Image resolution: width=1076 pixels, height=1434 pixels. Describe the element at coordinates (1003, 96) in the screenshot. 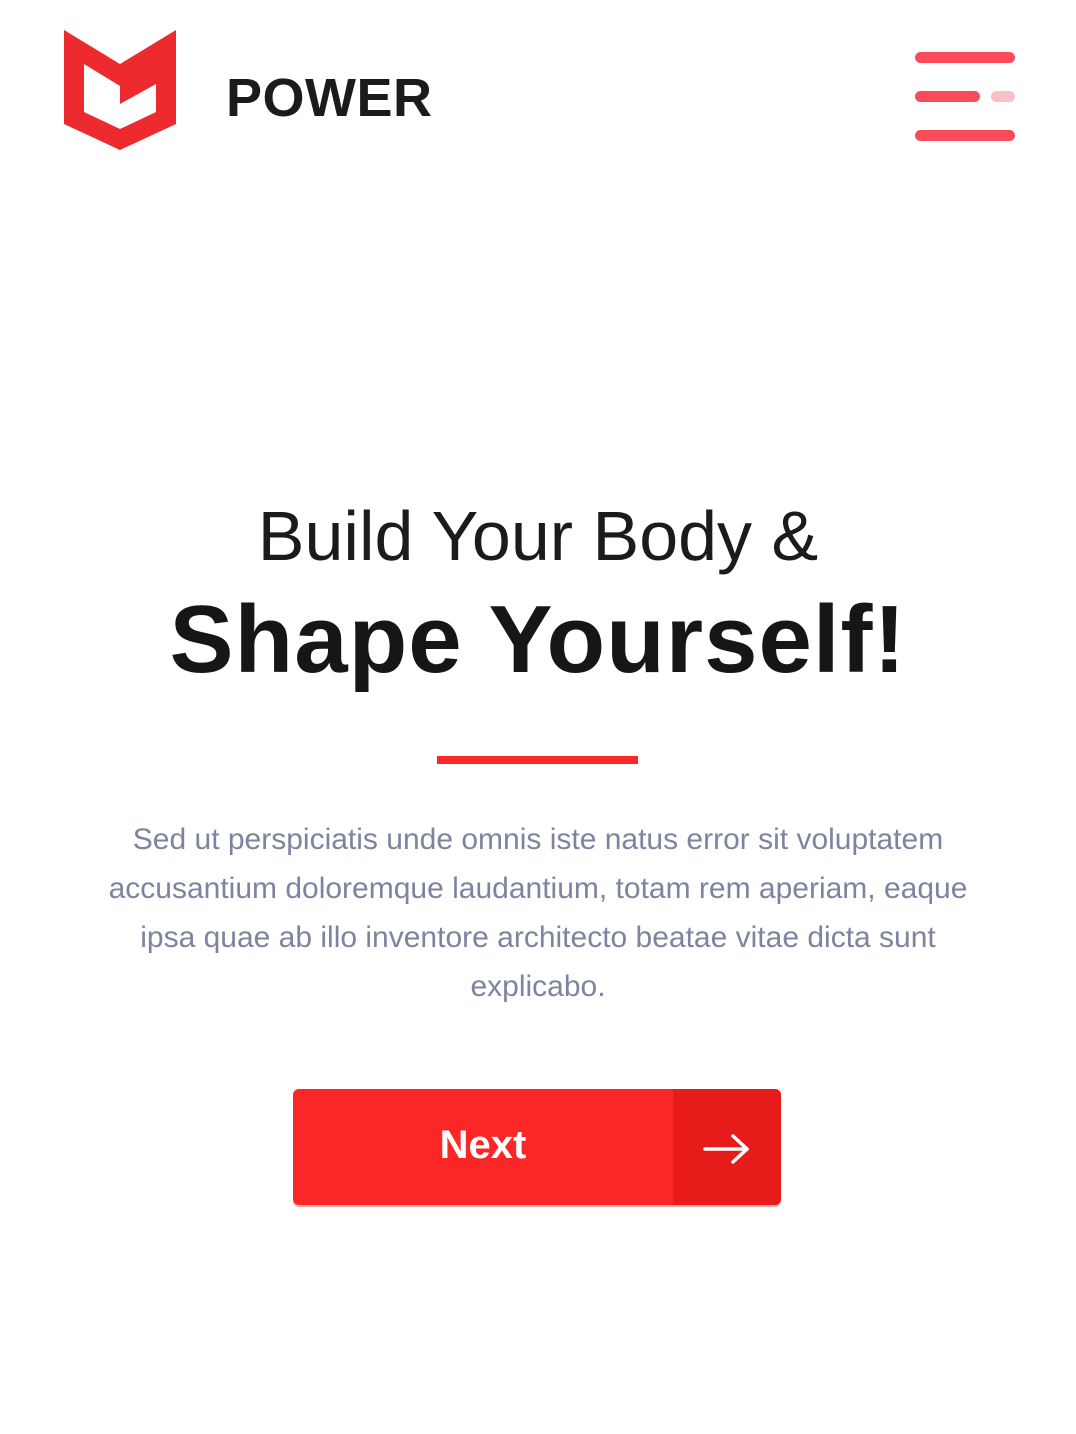

I see `menu-bar-middle-dot` at that location.